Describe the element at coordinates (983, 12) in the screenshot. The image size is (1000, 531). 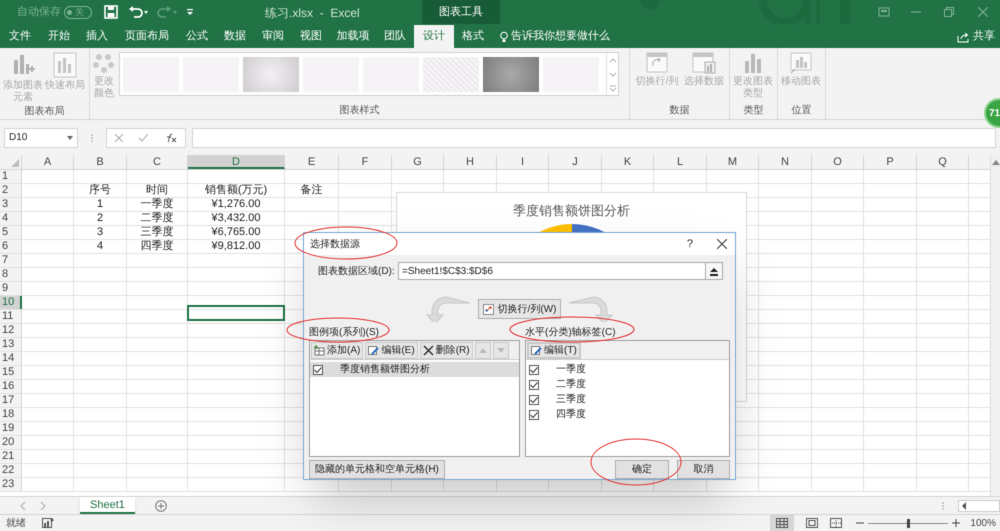
I see `close-icon` at that location.